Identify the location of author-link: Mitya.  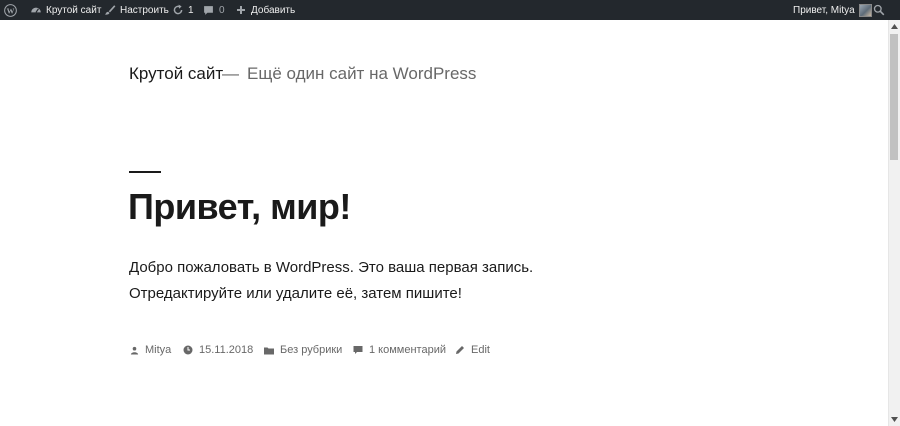
(158, 350).